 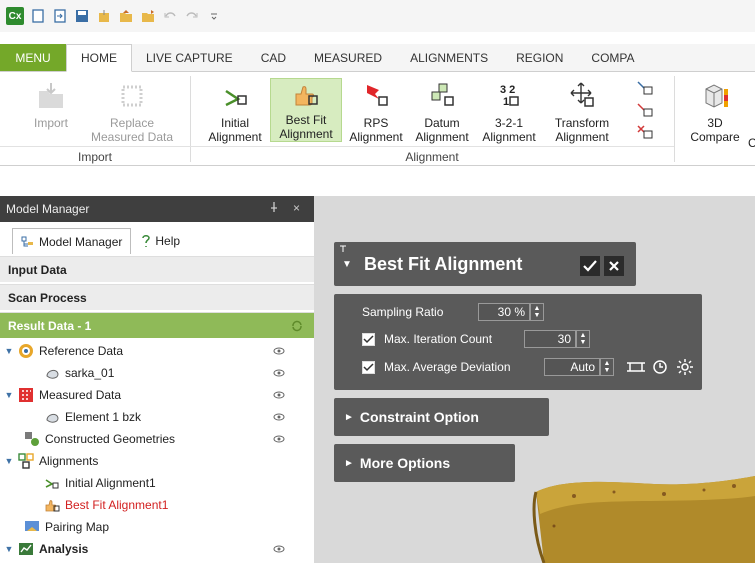 What do you see at coordinates (590, 266) in the screenshot?
I see `confirm-button` at bounding box center [590, 266].